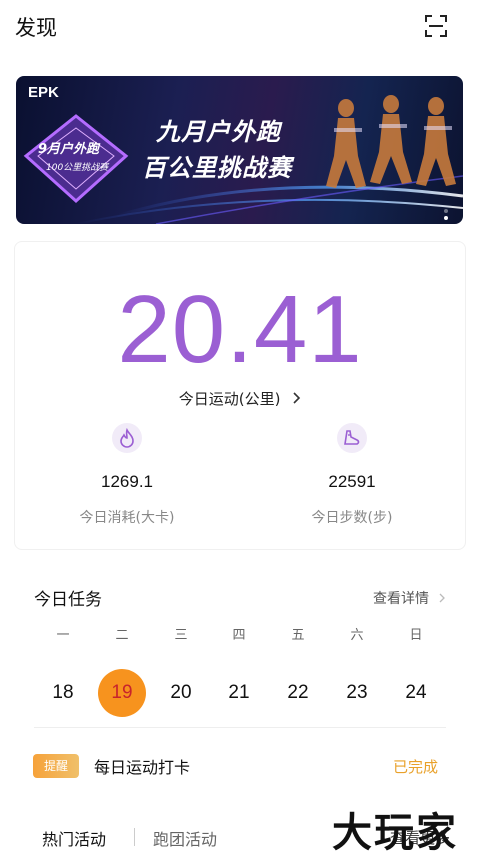 This screenshot has width=480, height=853. What do you see at coordinates (142, 766) in the screenshot?
I see `daily-checkin-label: 每日运动打卡` at bounding box center [142, 766].